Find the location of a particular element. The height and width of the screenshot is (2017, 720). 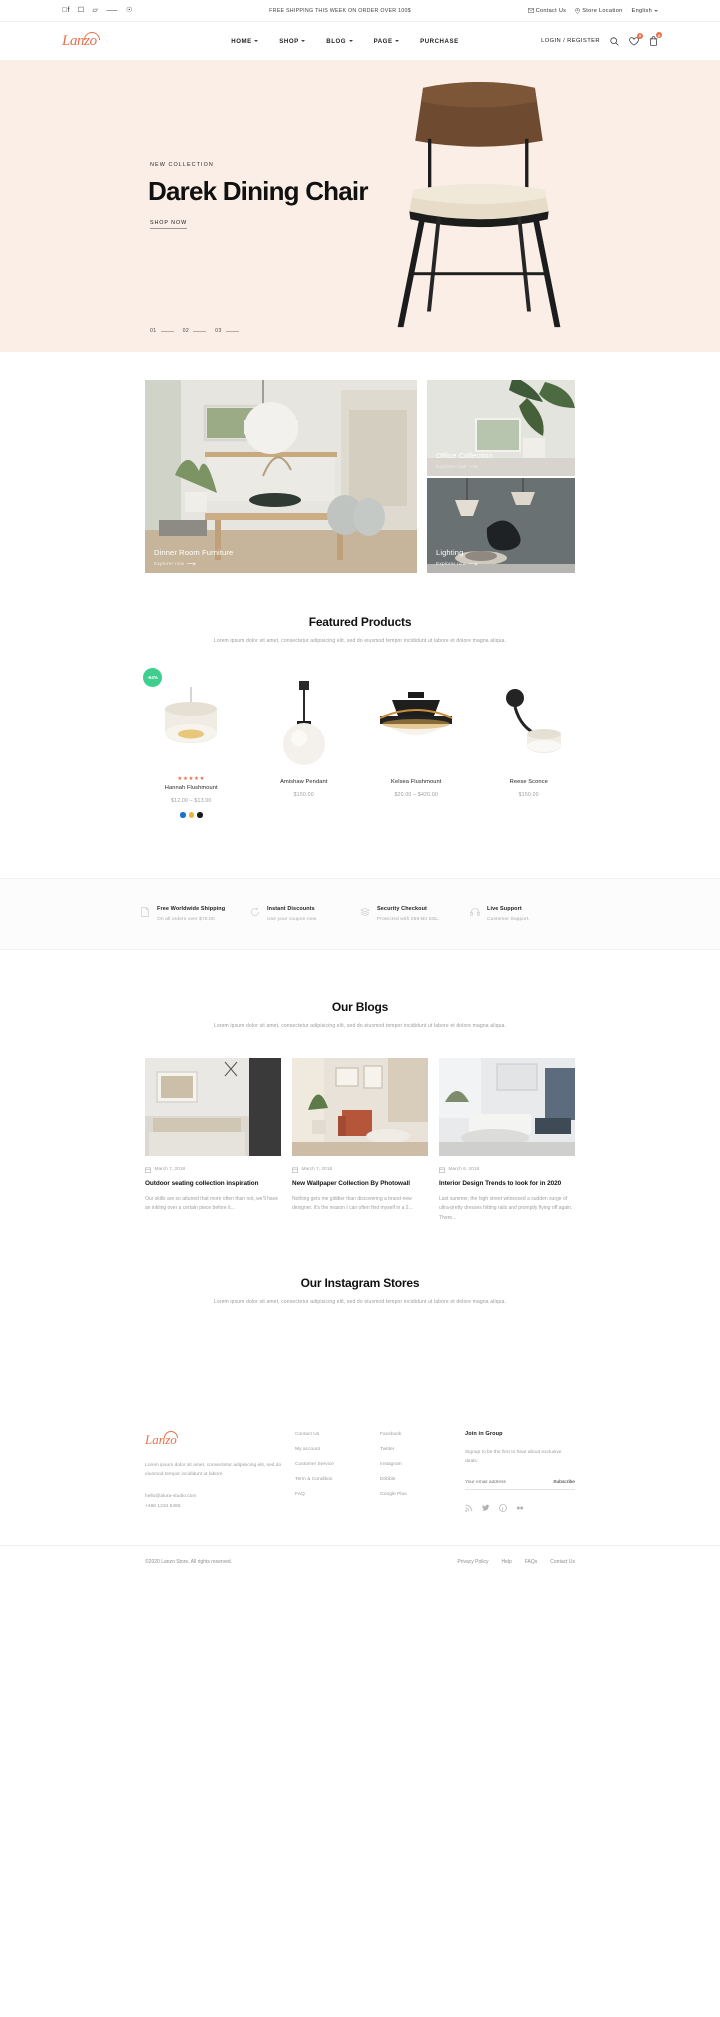

nav-item-shop: SHOP is located at coordinates (292, 41).